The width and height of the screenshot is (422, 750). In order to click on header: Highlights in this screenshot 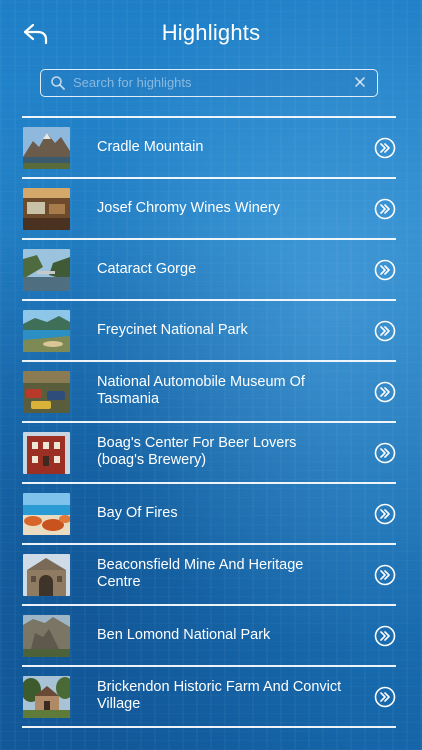, I will do `click(211, 32)`.